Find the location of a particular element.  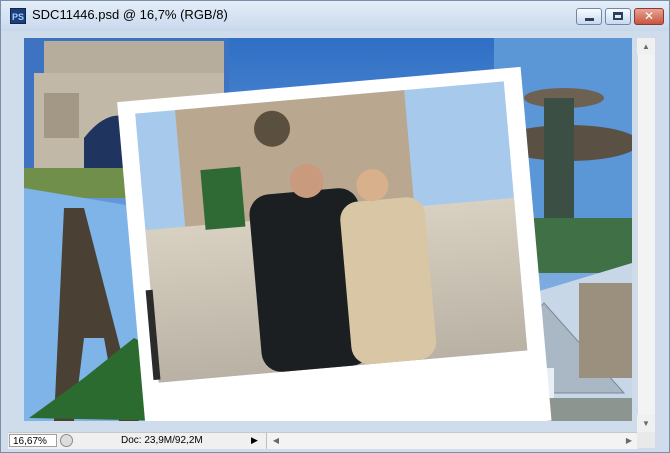

scroll-right-icon: ▶ is located at coordinates (629, 441).